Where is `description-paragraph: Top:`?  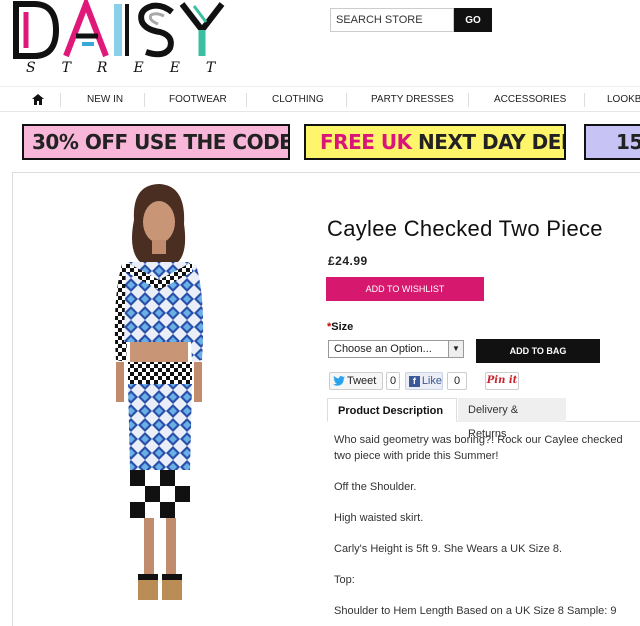
description-paragraph: Top: is located at coordinates (344, 580).